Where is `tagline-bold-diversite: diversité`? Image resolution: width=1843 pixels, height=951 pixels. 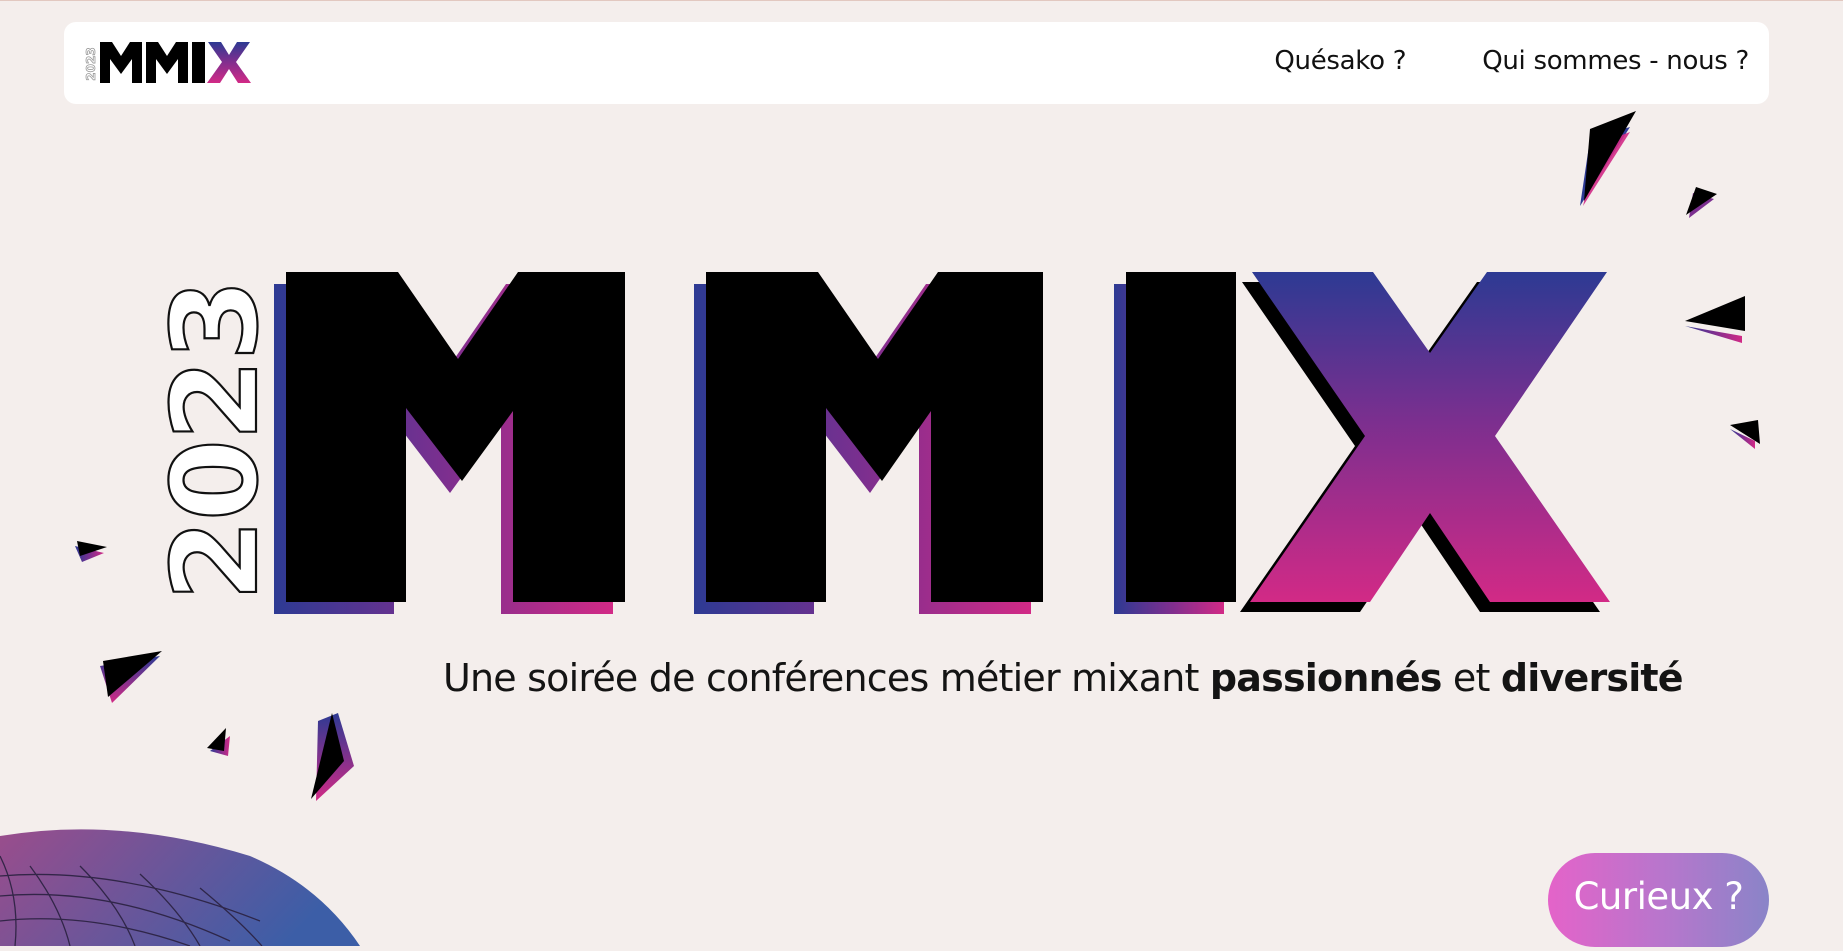
tagline-bold-diversite: diversité is located at coordinates (1592, 678).